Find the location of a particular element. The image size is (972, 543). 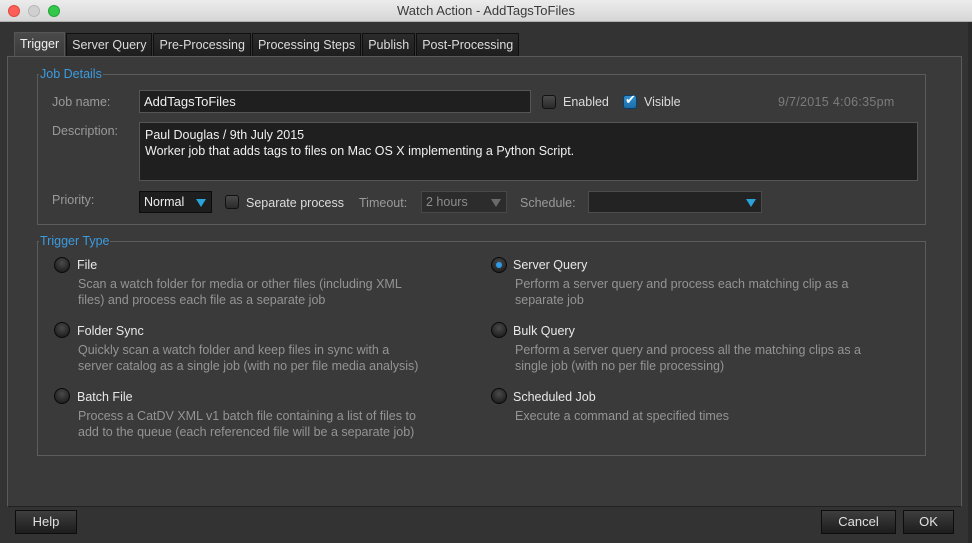

radio-file is located at coordinates (62, 265).